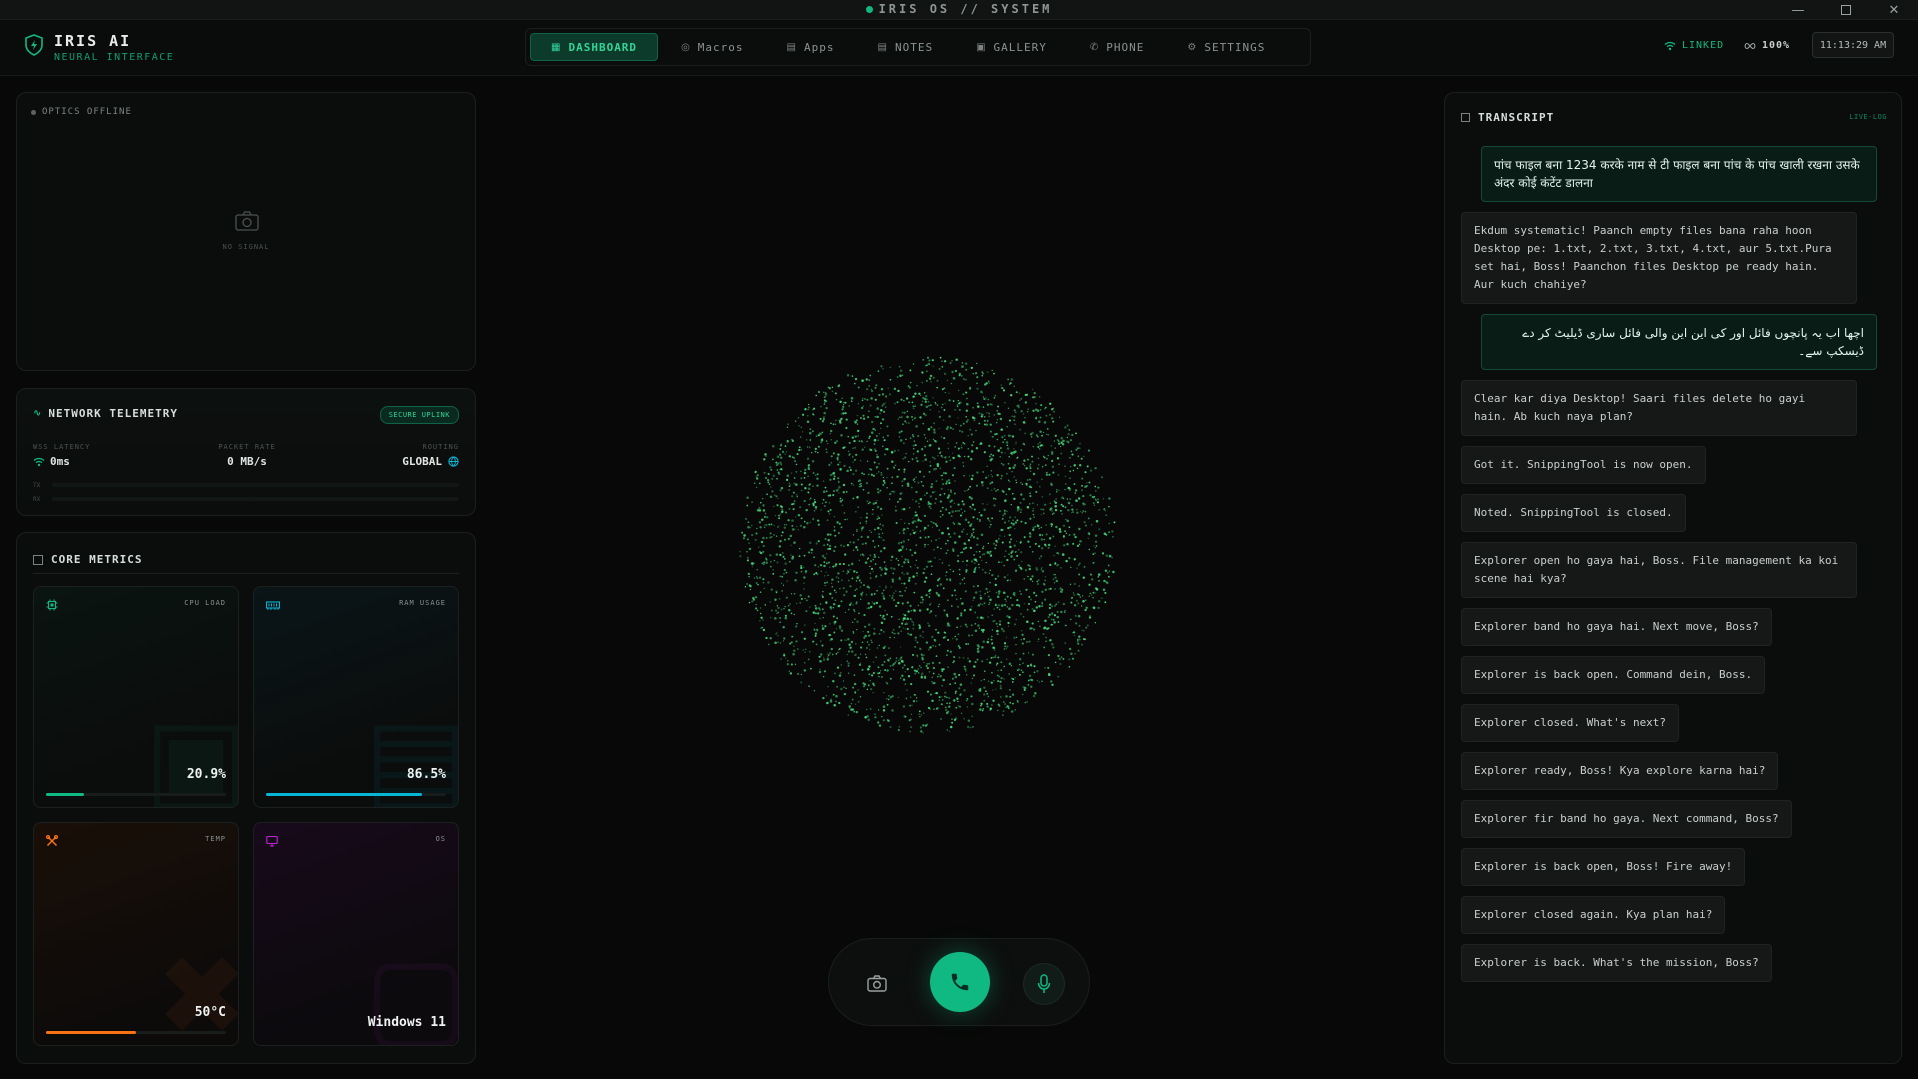 The width and height of the screenshot is (1918, 1079). What do you see at coordinates (87, 112) in the screenshot?
I see `optics-label: OPTICS OFFLINE` at bounding box center [87, 112].